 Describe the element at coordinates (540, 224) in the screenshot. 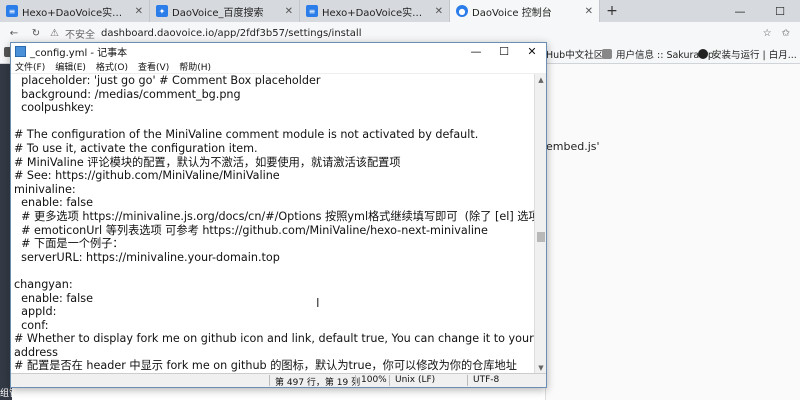

I see `vertical-scrollbar: ▲ ▼` at that location.